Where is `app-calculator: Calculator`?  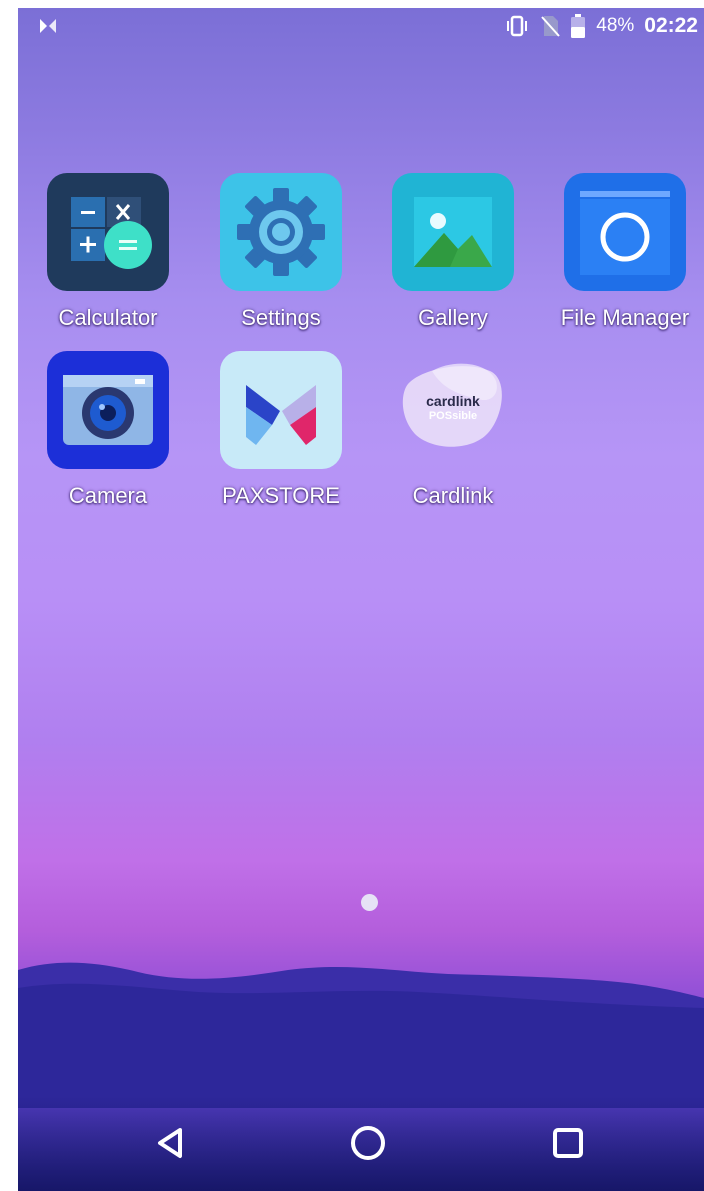 app-calculator: Calculator is located at coordinates (108, 252).